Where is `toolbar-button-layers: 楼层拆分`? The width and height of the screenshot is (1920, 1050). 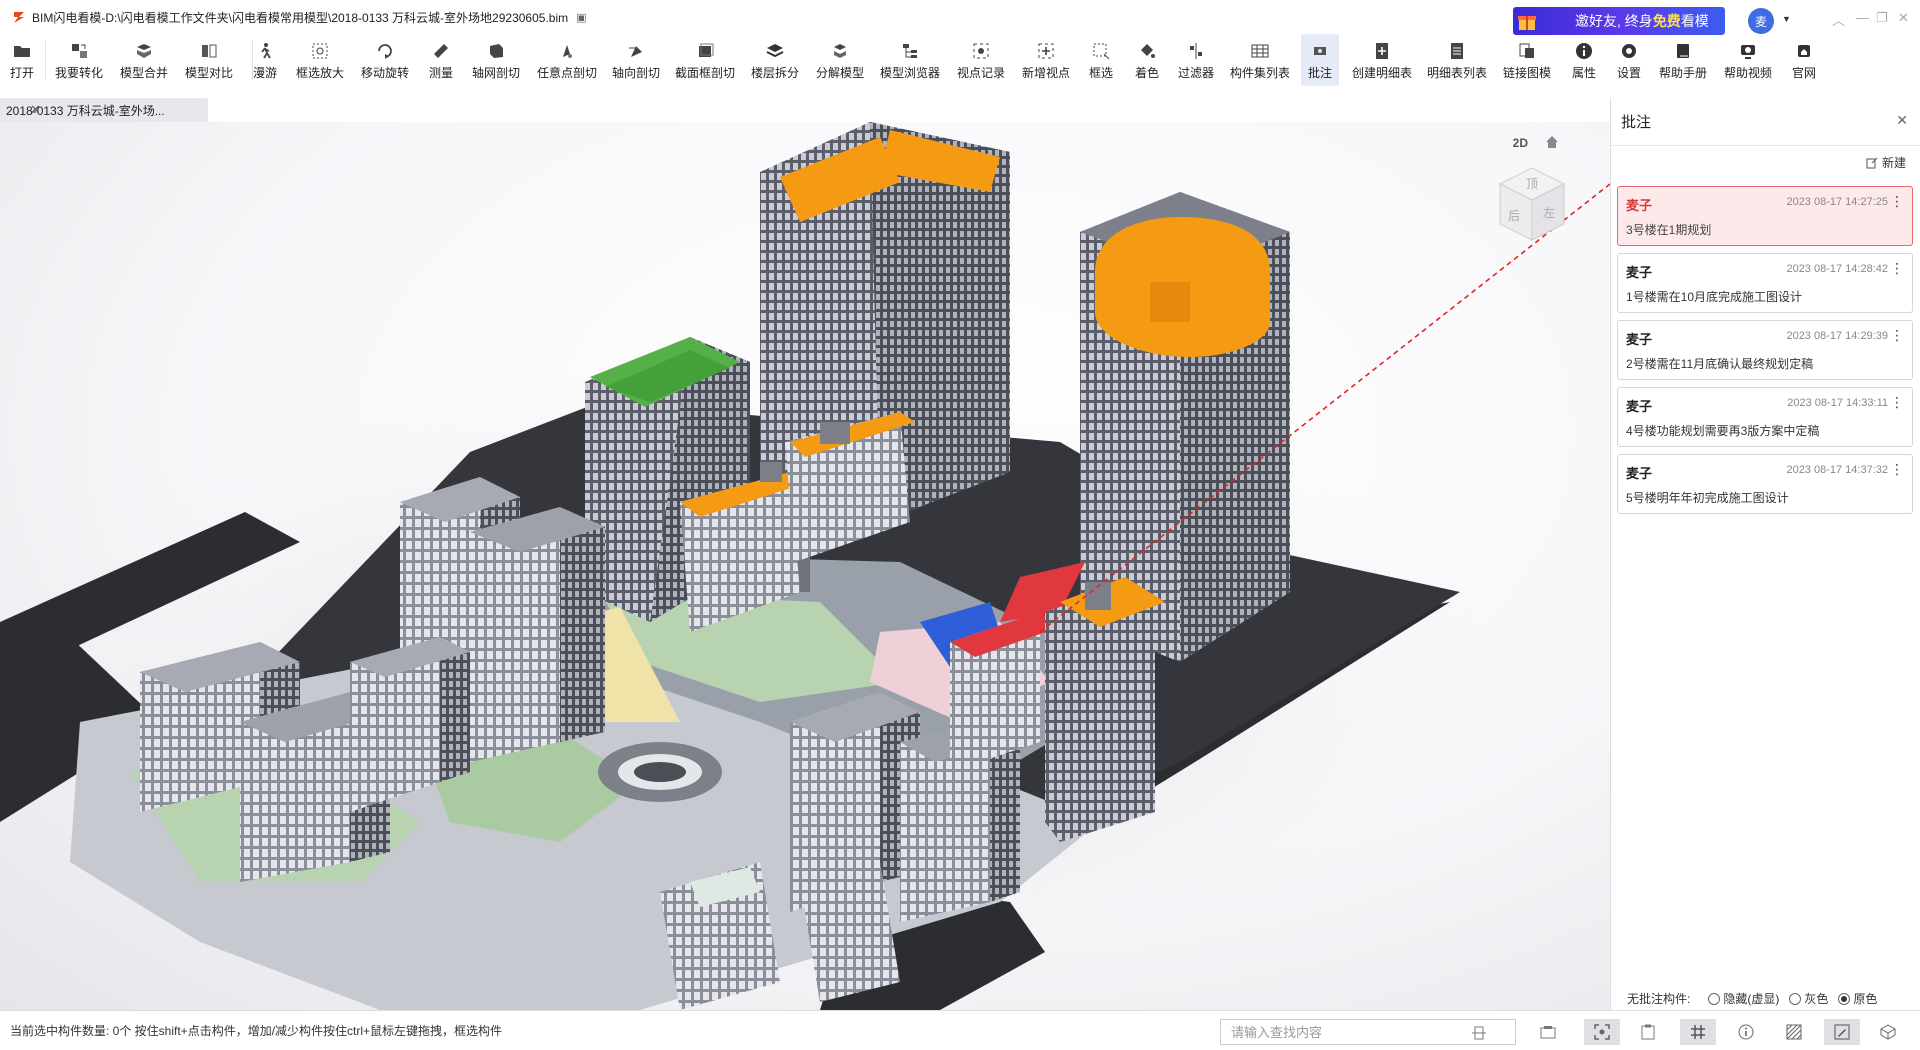 toolbar-button-layers: 楼层拆分 is located at coordinates (775, 60).